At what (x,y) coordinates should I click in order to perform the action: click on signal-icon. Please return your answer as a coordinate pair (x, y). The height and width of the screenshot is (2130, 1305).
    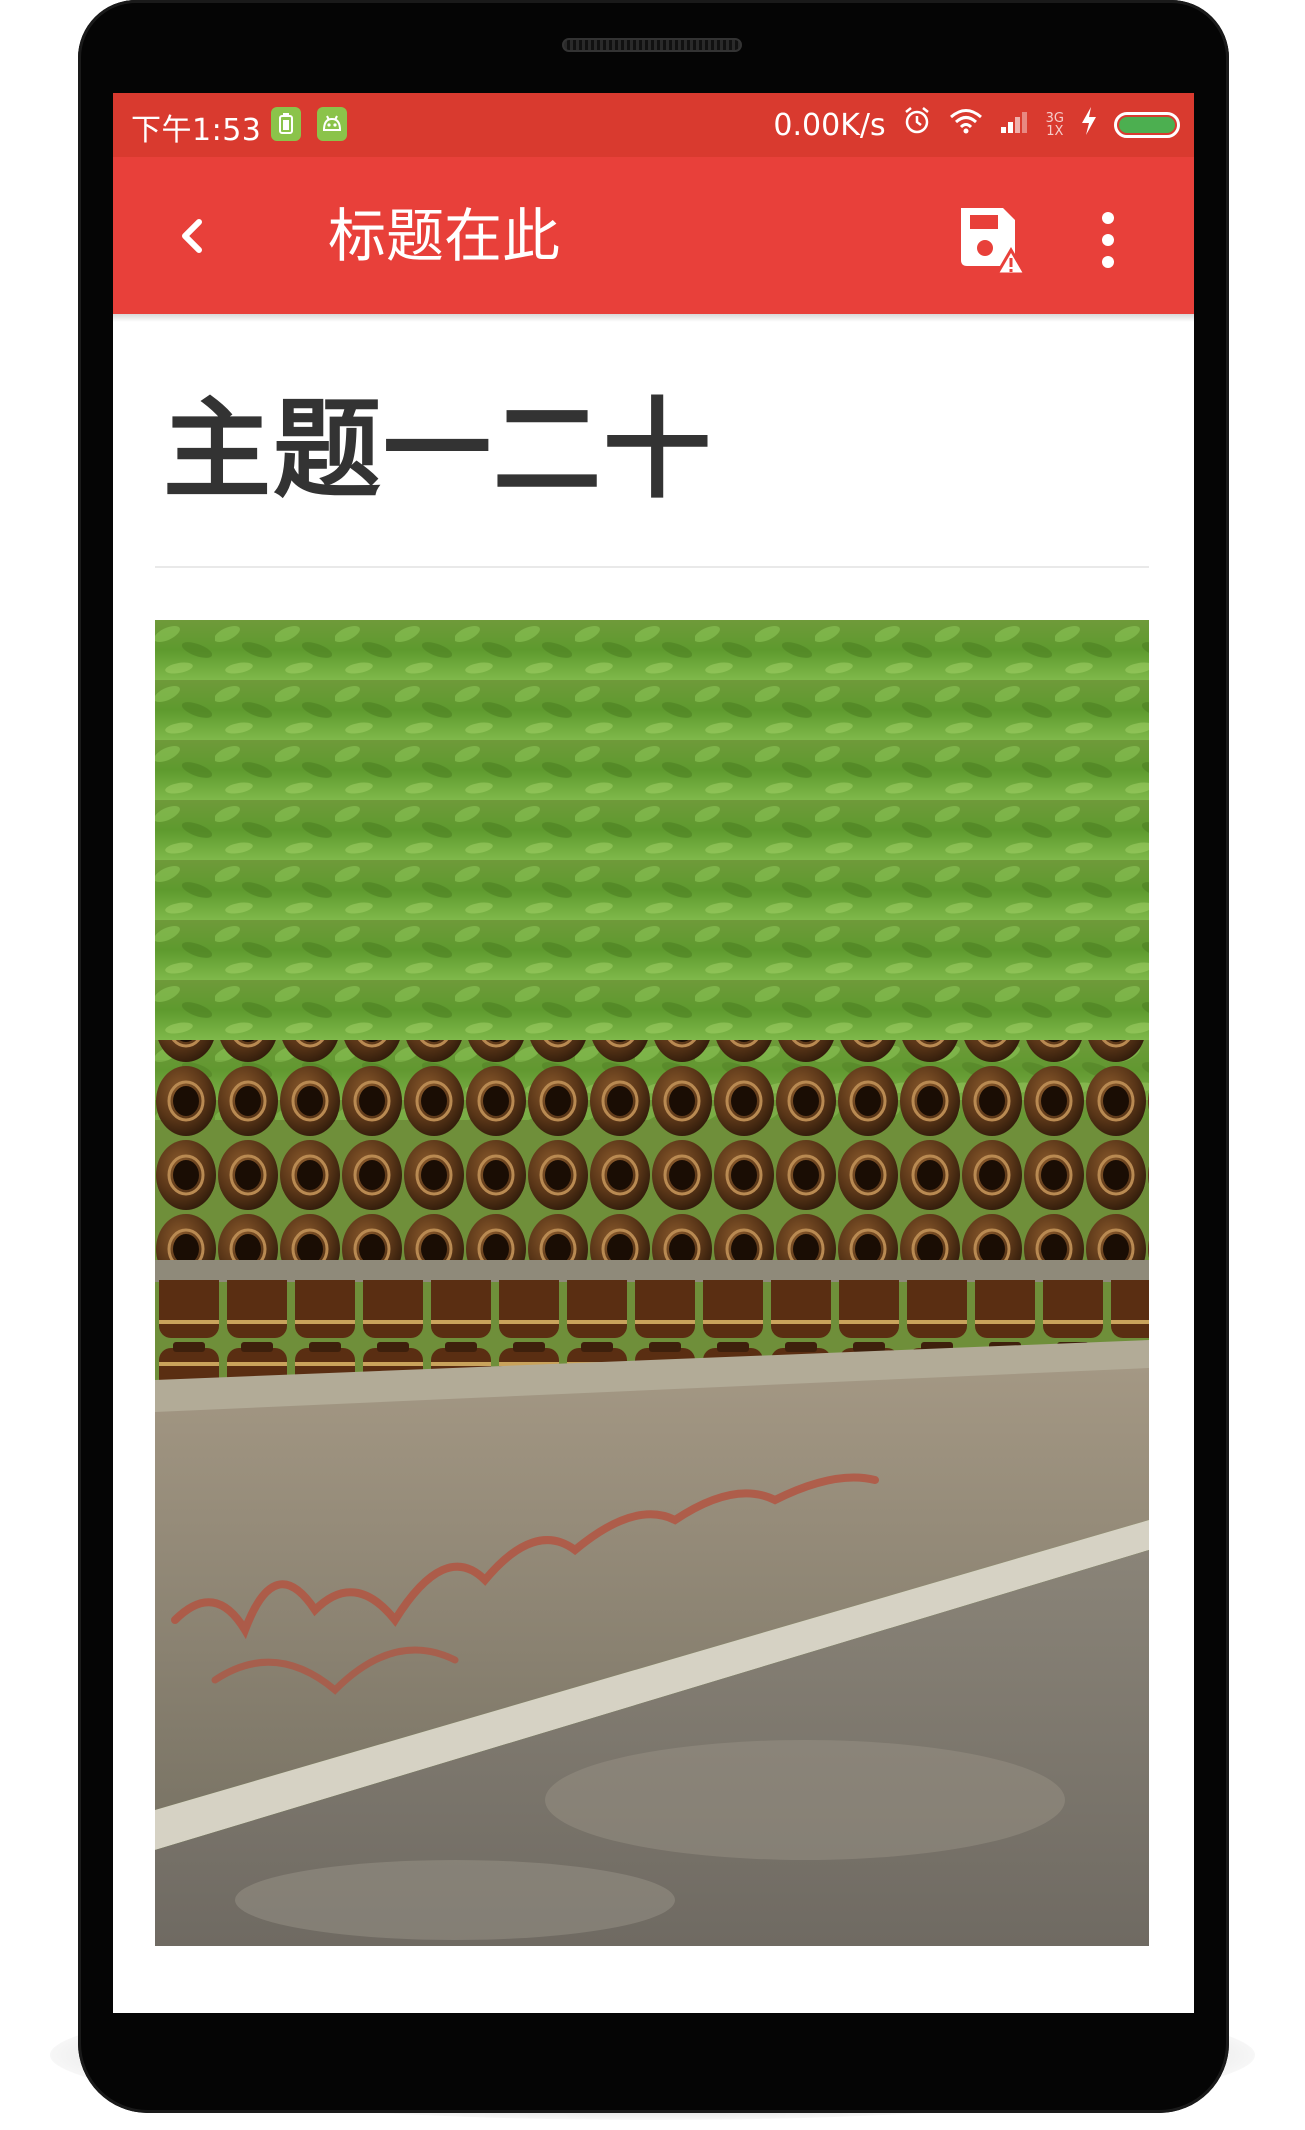
    Looking at the image, I should click on (1015, 125).